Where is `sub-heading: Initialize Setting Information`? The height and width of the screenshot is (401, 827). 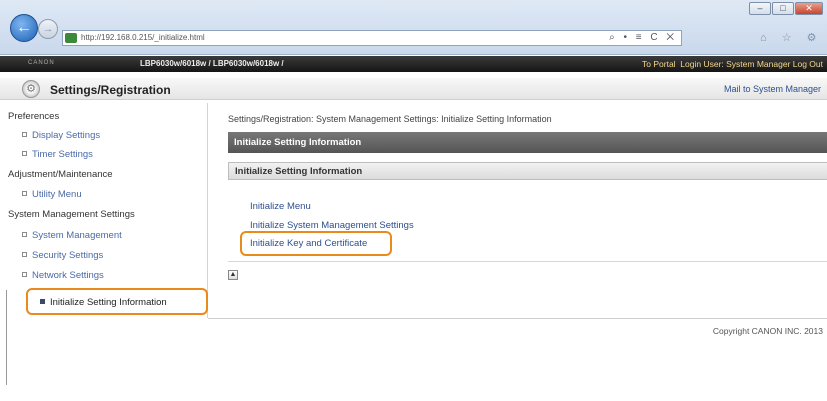 sub-heading: Initialize Setting Information is located at coordinates (527, 171).